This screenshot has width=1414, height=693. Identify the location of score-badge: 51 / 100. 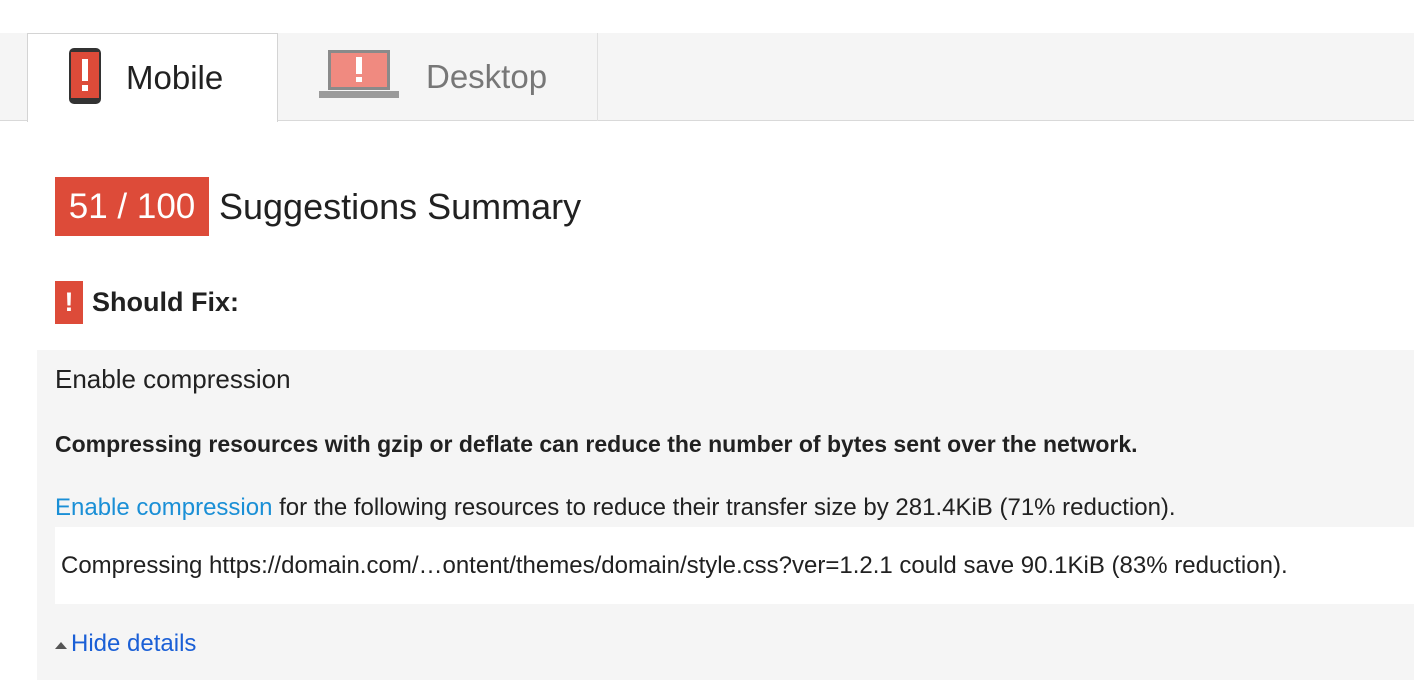
(132, 206).